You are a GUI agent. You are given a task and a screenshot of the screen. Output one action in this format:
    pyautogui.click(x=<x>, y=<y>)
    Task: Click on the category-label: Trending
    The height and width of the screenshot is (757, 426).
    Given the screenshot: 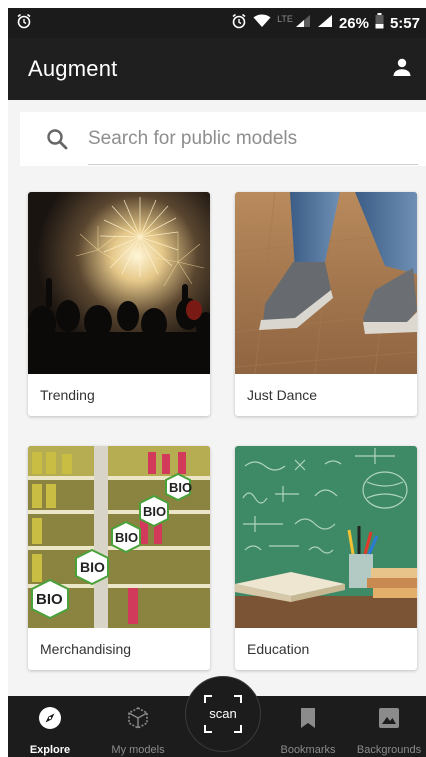 What is the action you would take?
    pyautogui.click(x=67, y=395)
    